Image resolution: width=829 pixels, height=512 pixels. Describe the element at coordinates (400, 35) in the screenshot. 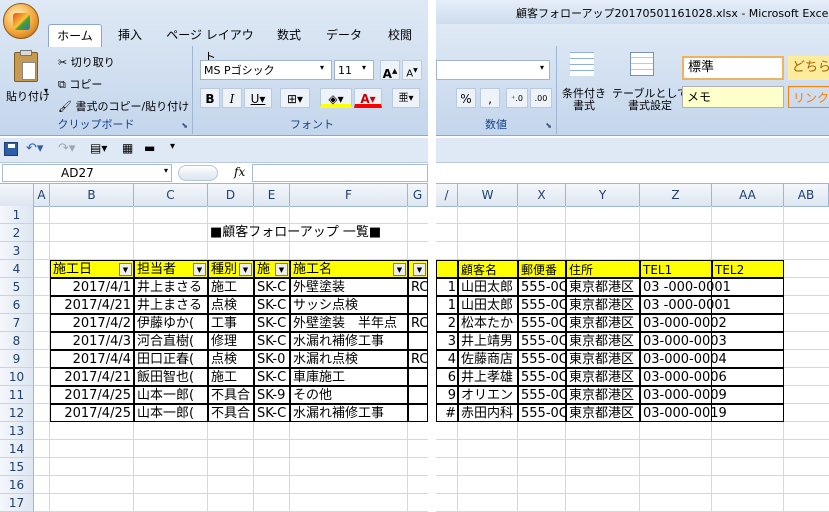

I see `tab-review: 校閲` at that location.